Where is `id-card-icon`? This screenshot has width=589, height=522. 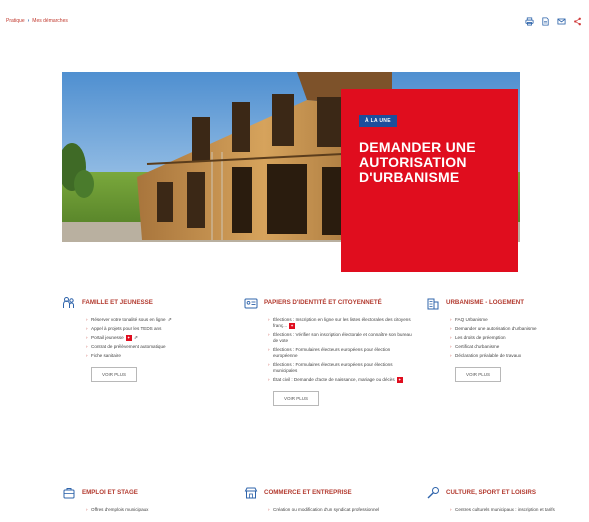 id-card-icon is located at coordinates (251, 303).